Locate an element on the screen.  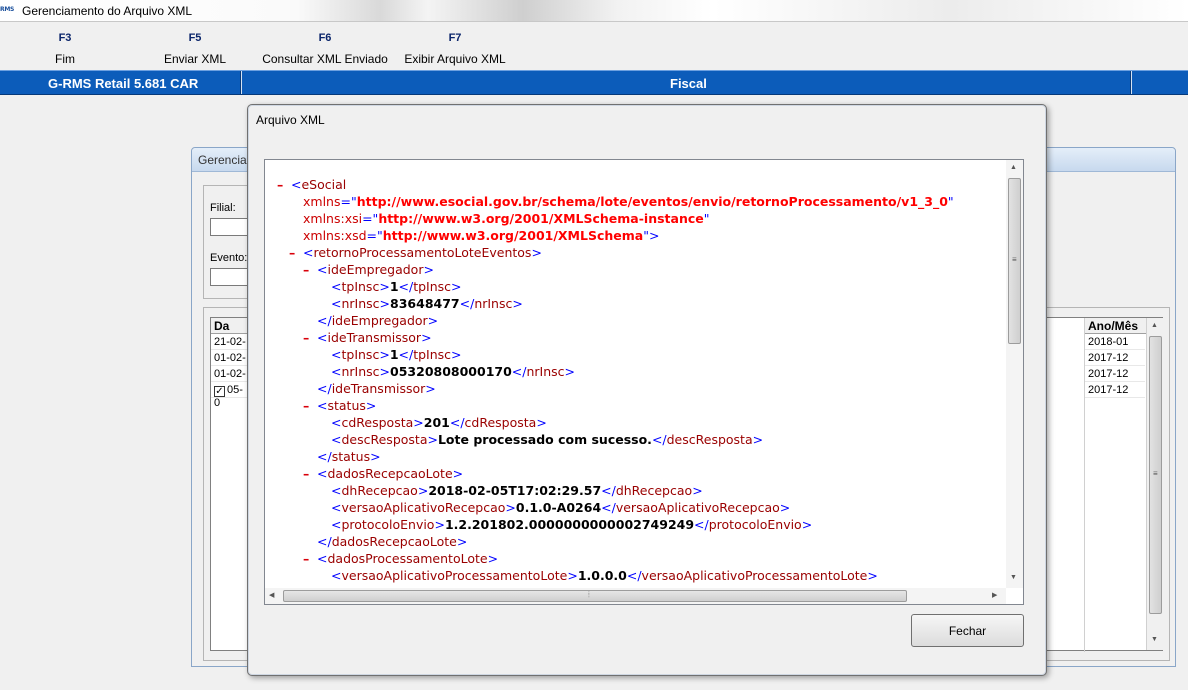
grid-vertical-scrollbar: ▲ ≡ ▼ is located at coordinates (1154, 484).